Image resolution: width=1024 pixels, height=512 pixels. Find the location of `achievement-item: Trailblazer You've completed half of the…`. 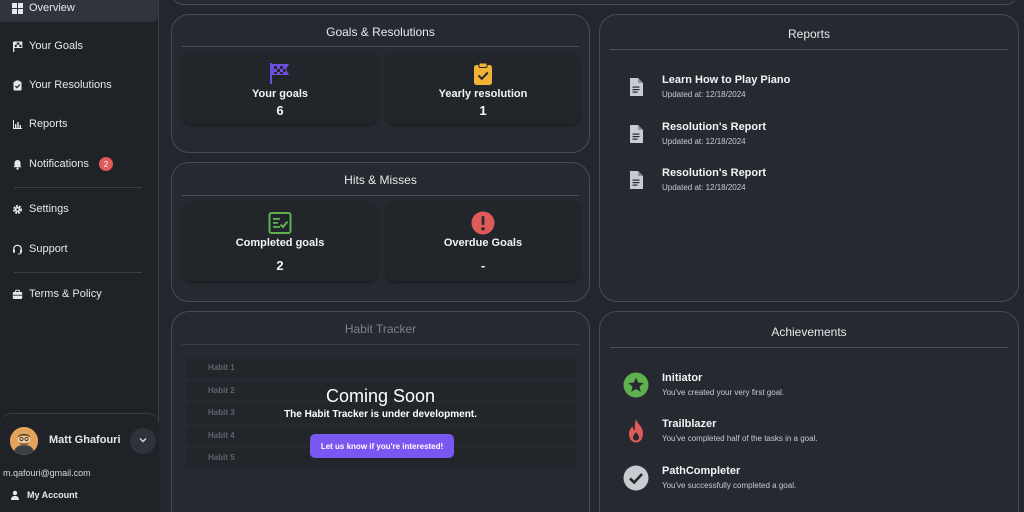

achievement-item: Trailblazer You've completed half of the… is located at coordinates (810, 436).